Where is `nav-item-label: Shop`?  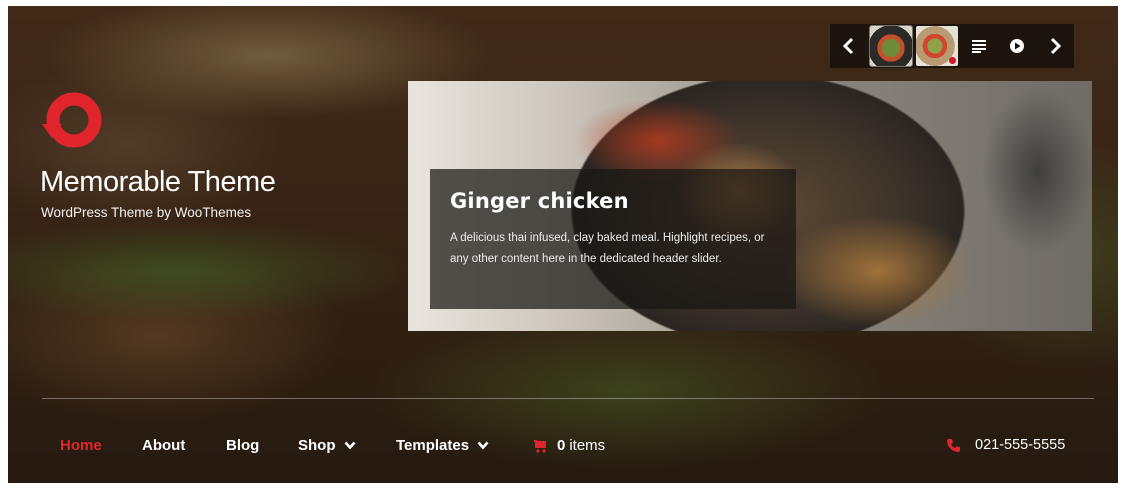
nav-item-label: Shop is located at coordinates (317, 445).